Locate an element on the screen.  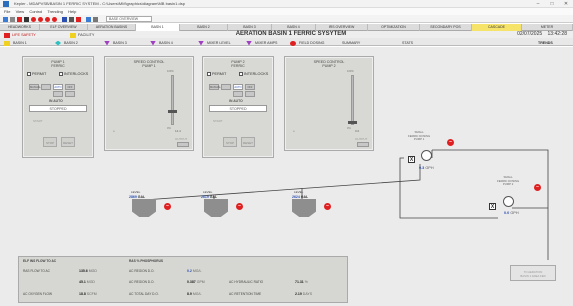
tank-2-value: 2619 GAL is located at coordinates (209, 197).